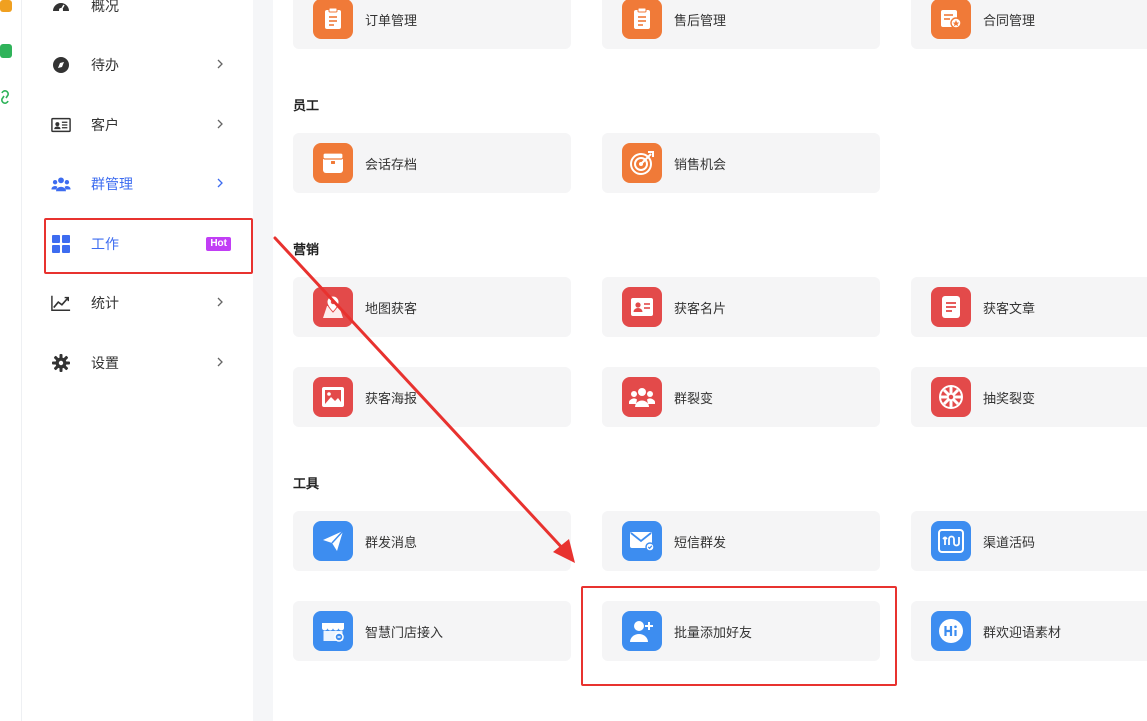  What do you see at coordinates (642, 307) in the screenshot?
I see `business-card-icon` at bounding box center [642, 307].